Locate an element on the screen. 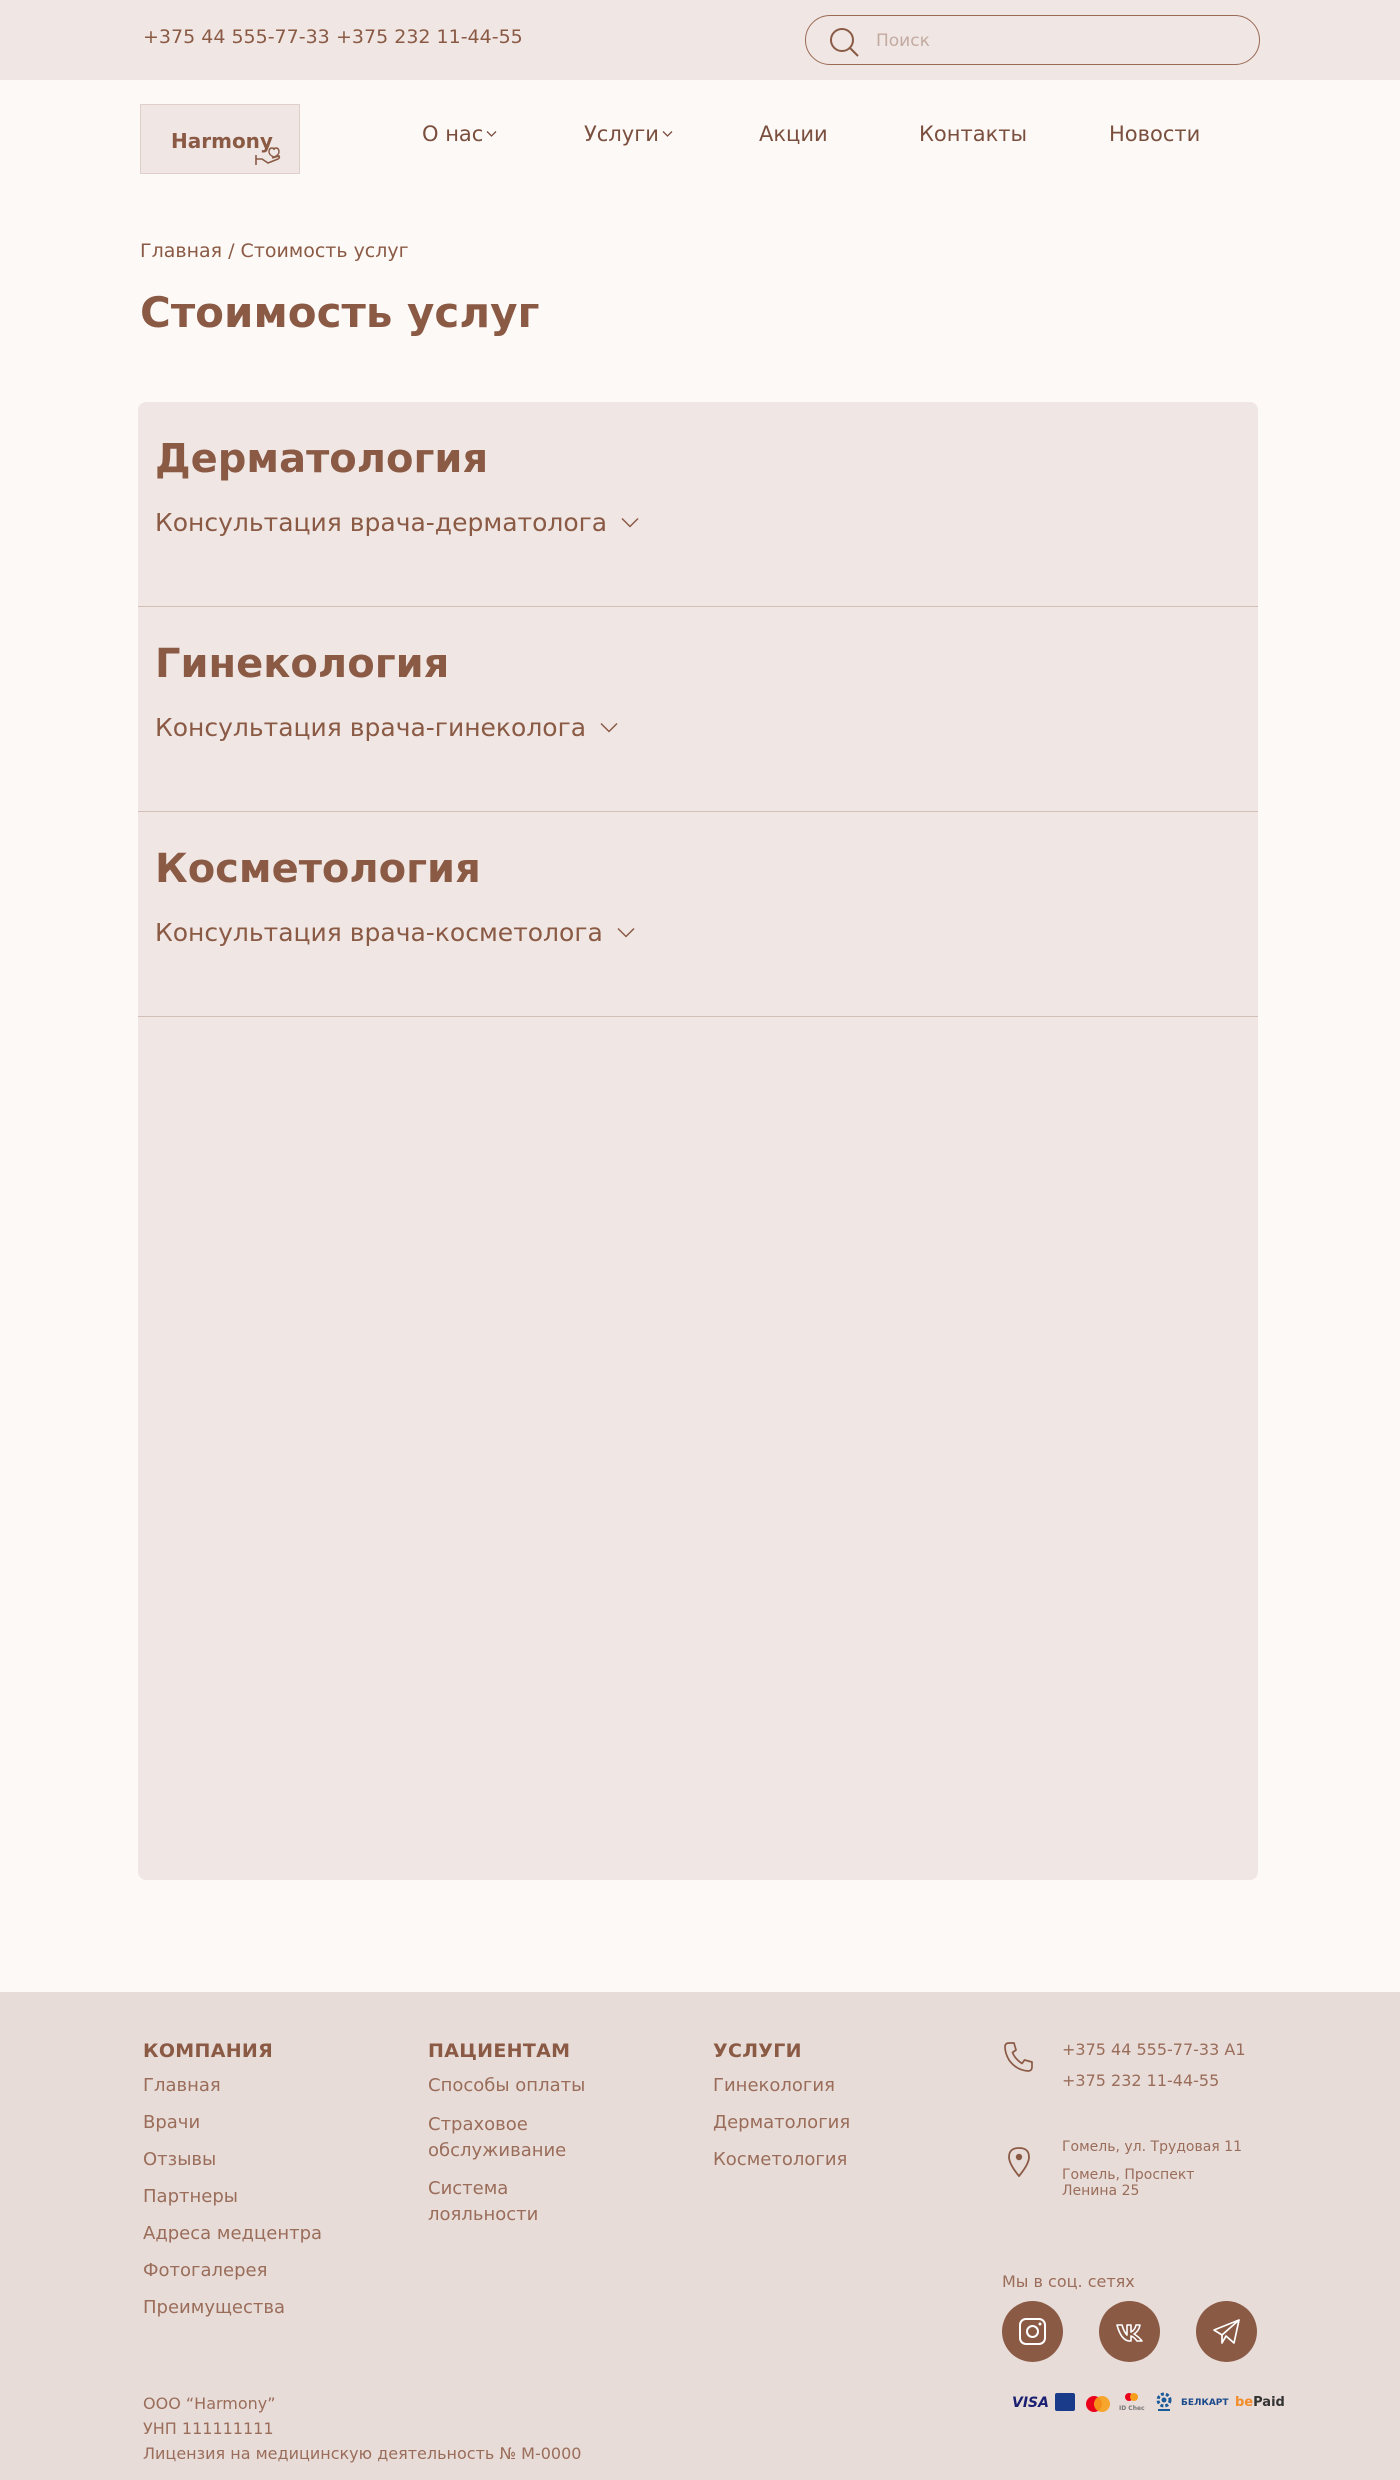  legal-unp: УНП 111111111 is located at coordinates (208, 2428).